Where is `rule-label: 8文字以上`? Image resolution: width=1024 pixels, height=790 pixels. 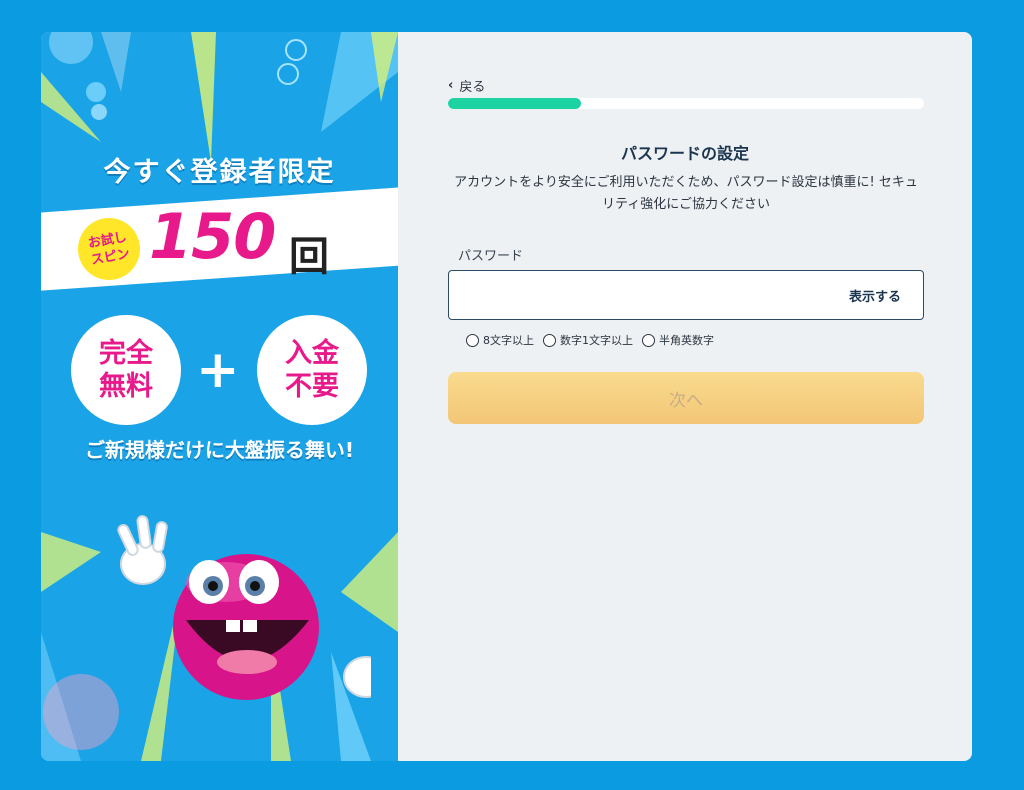 rule-label: 8文字以上 is located at coordinates (508, 340).